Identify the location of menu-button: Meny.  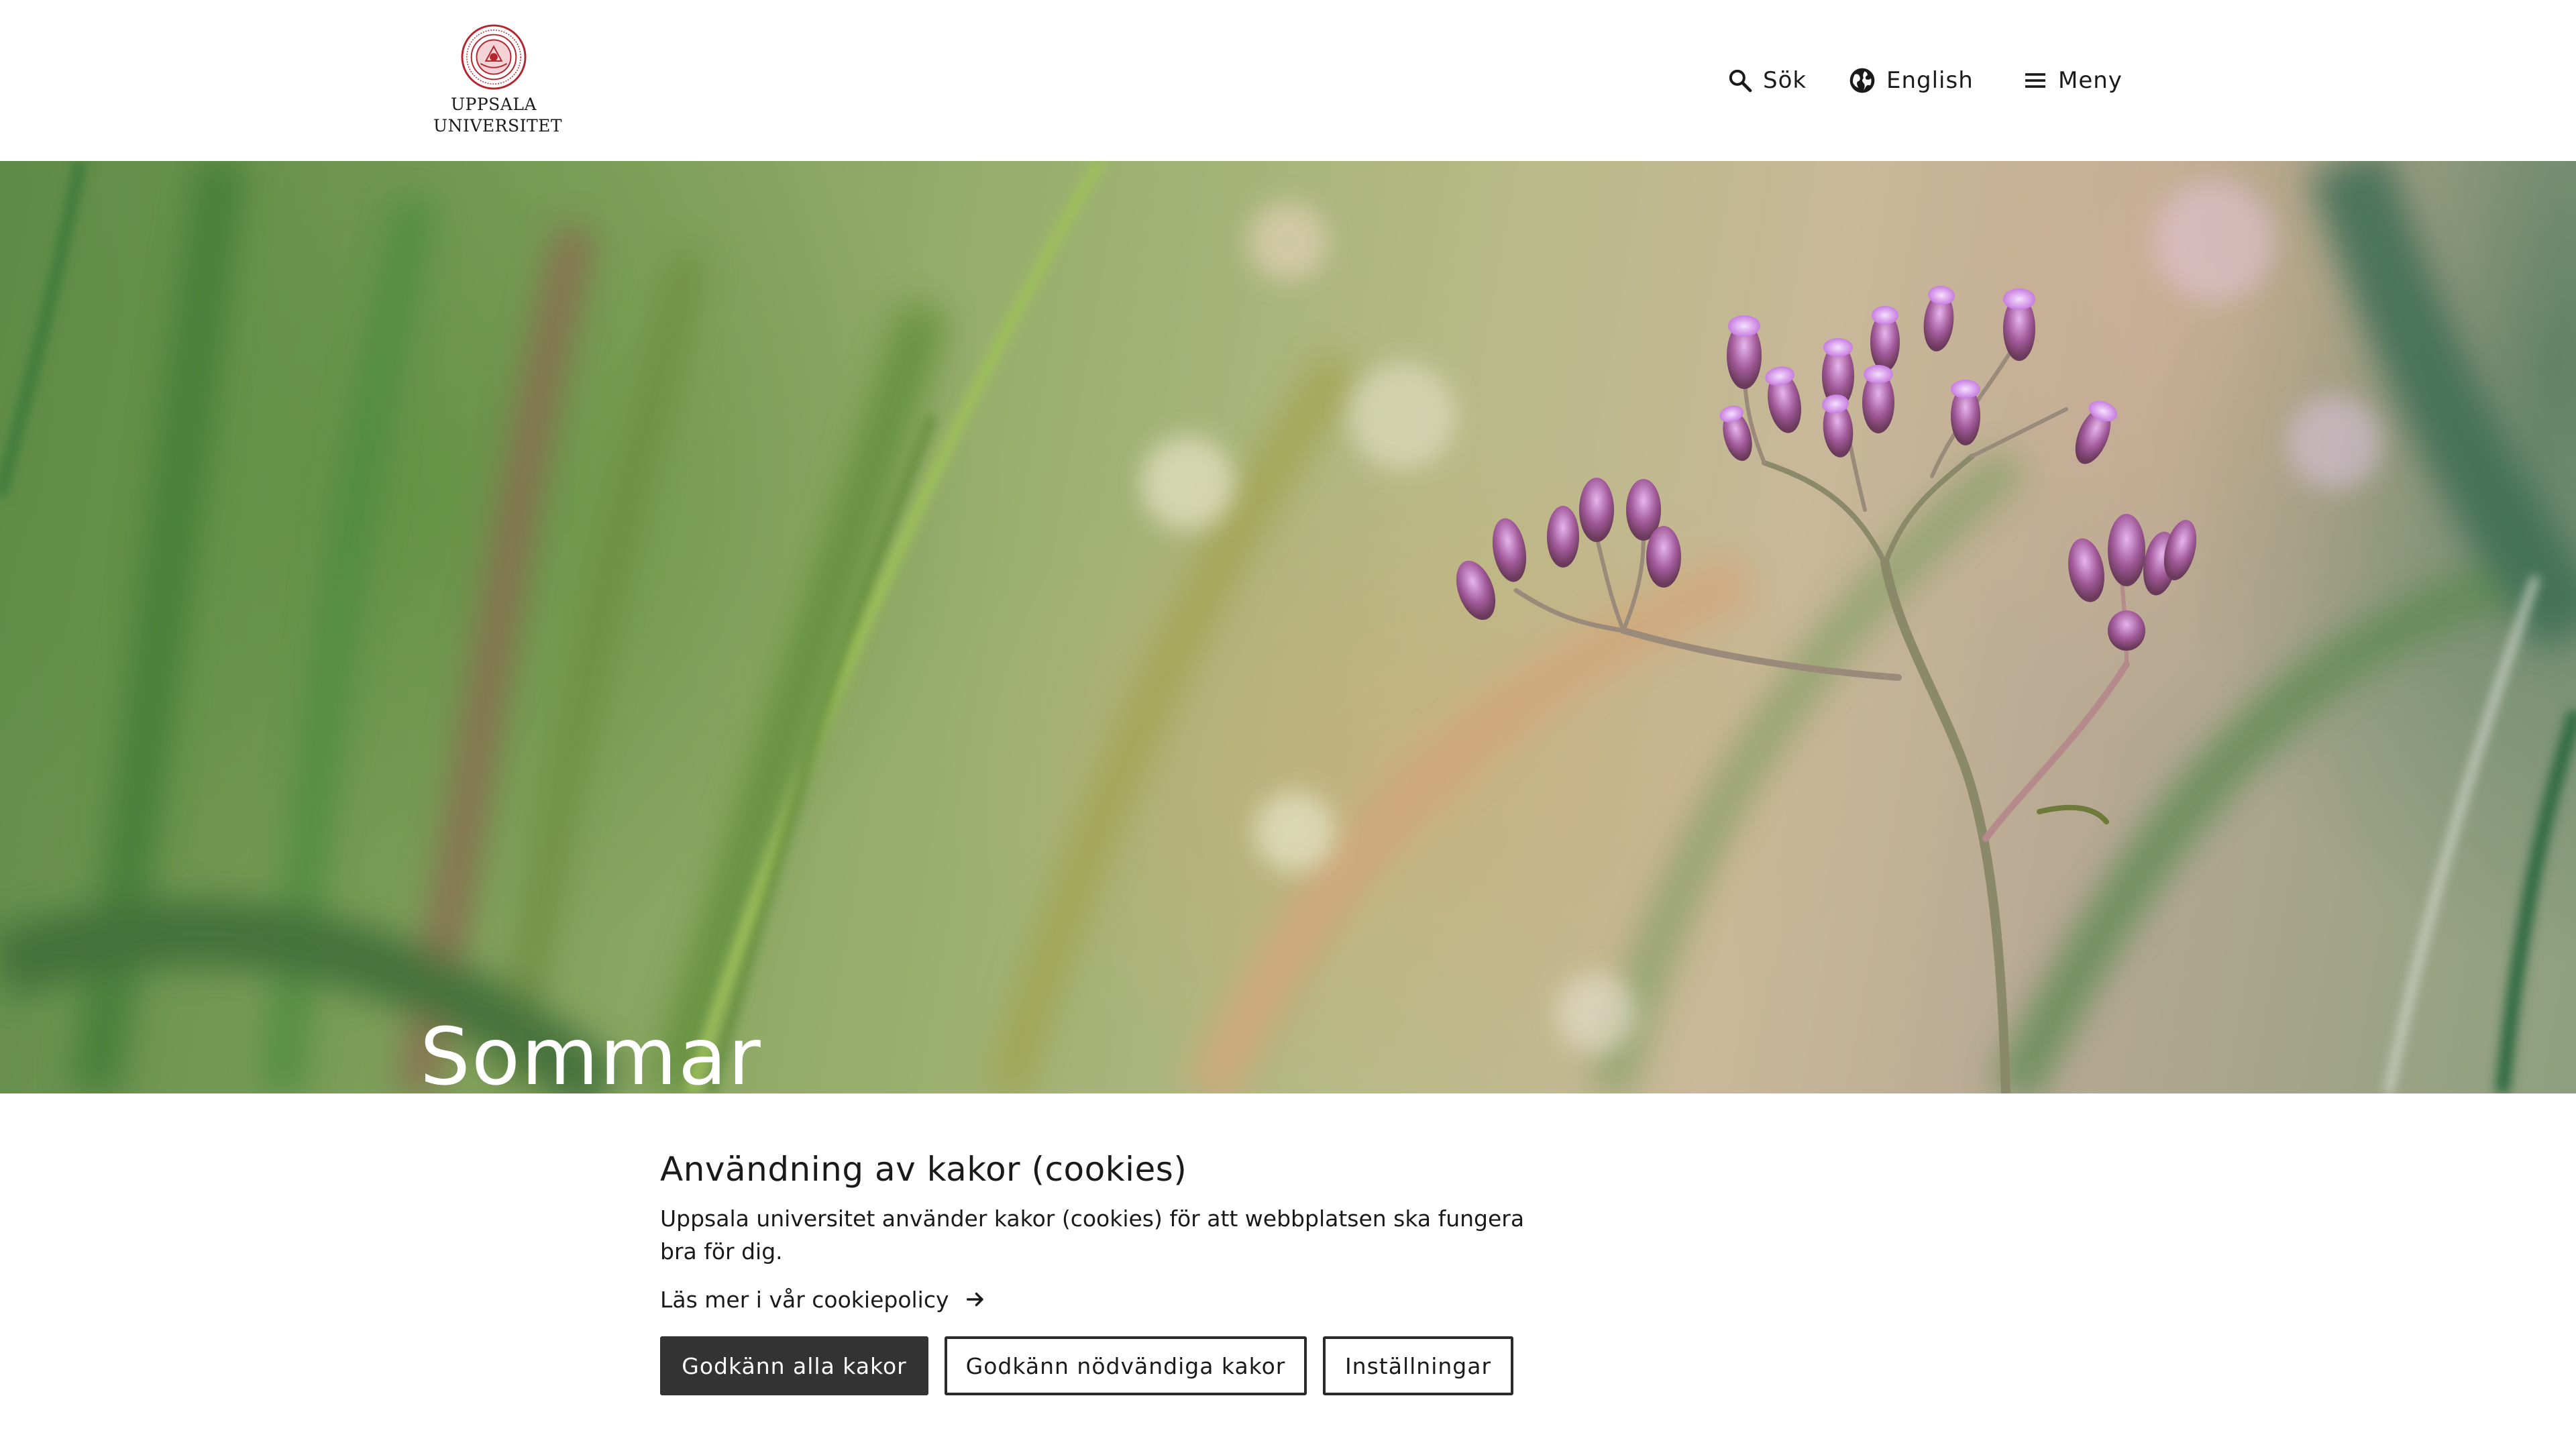
(2072, 80).